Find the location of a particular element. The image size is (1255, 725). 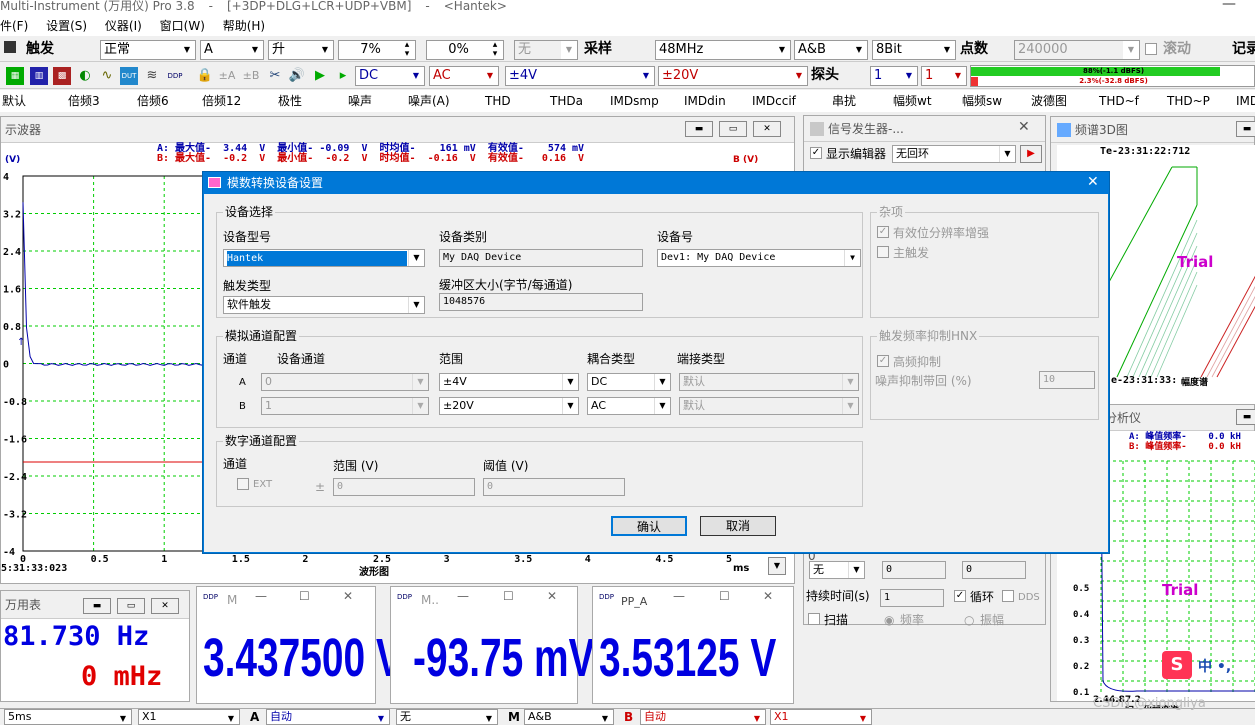

duration-input: 1 is located at coordinates (912, 598).